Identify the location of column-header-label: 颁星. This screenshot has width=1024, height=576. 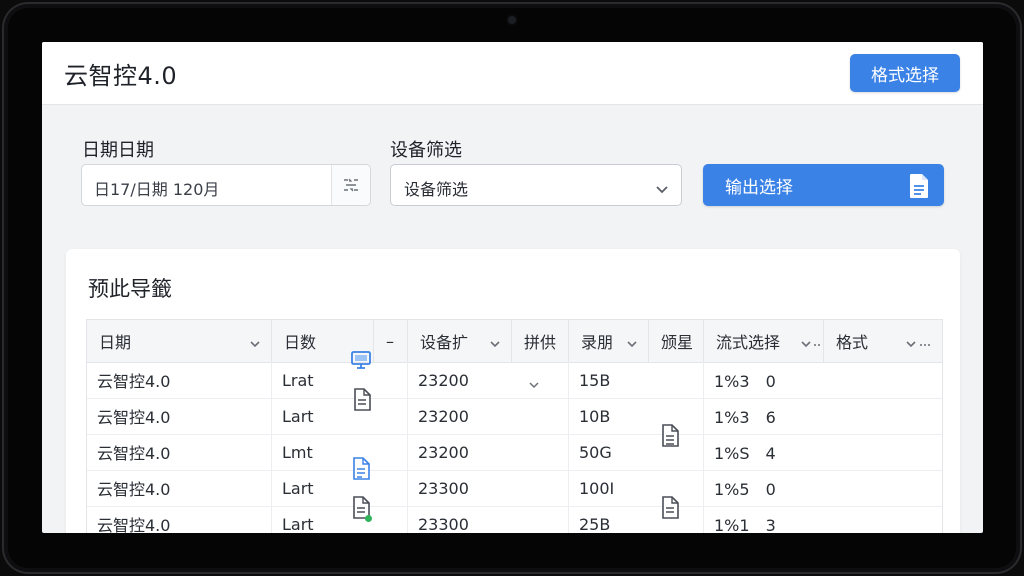
(677, 342).